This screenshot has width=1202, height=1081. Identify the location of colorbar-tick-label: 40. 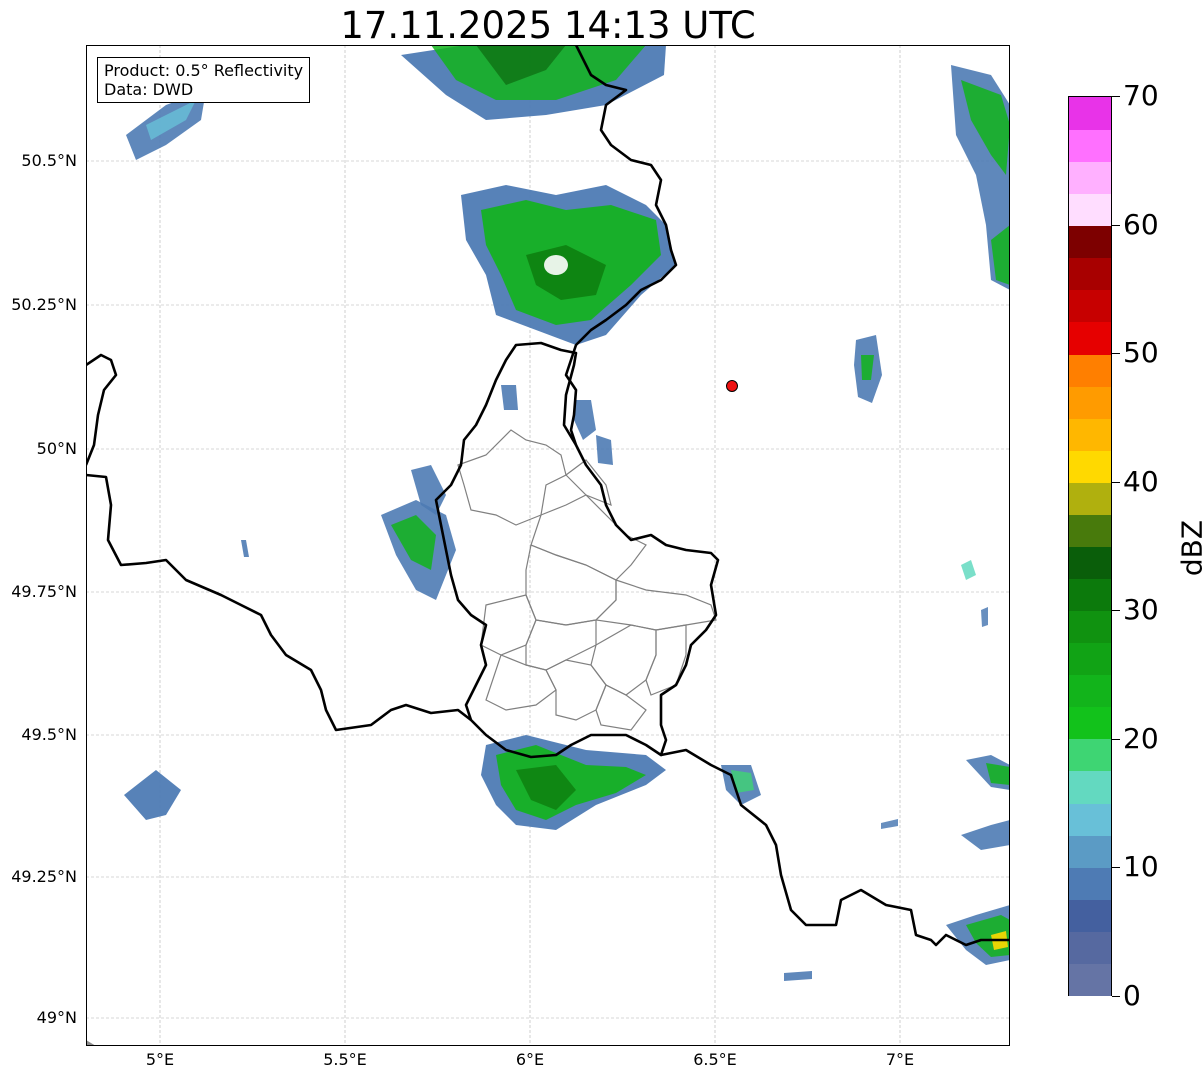
(1141, 481).